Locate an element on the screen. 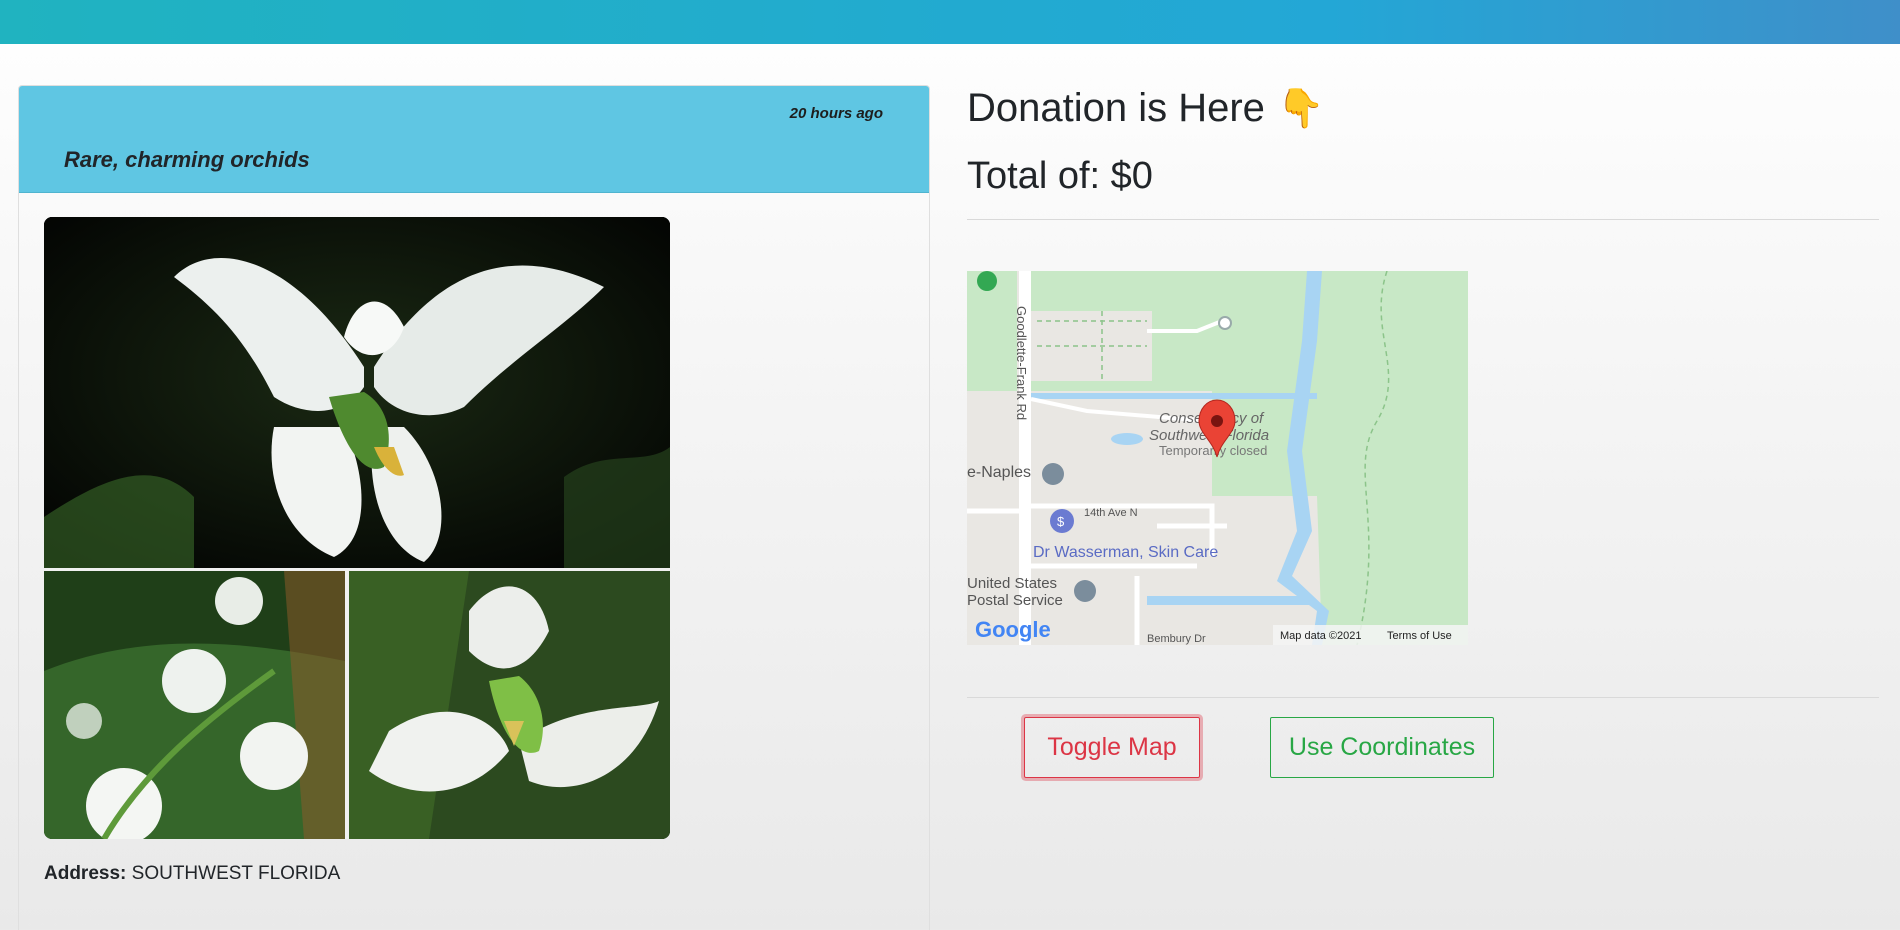  post-title: Rare, charming orchids is located at coordinates (187, 159).